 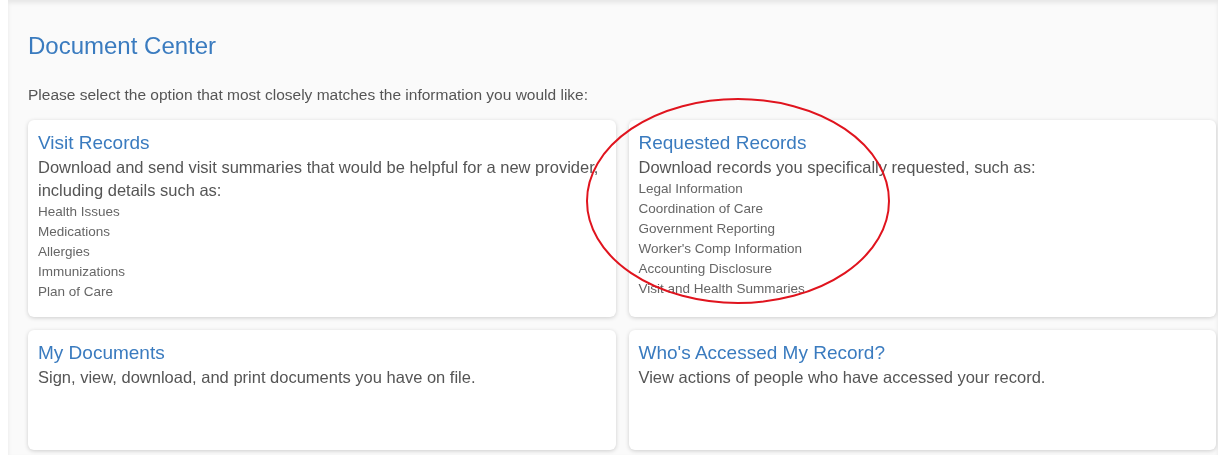 What do you see at coordinates (690, 189) in the screenshot?
I see `list-item: Legal Information` at bounding box center [690, 189].